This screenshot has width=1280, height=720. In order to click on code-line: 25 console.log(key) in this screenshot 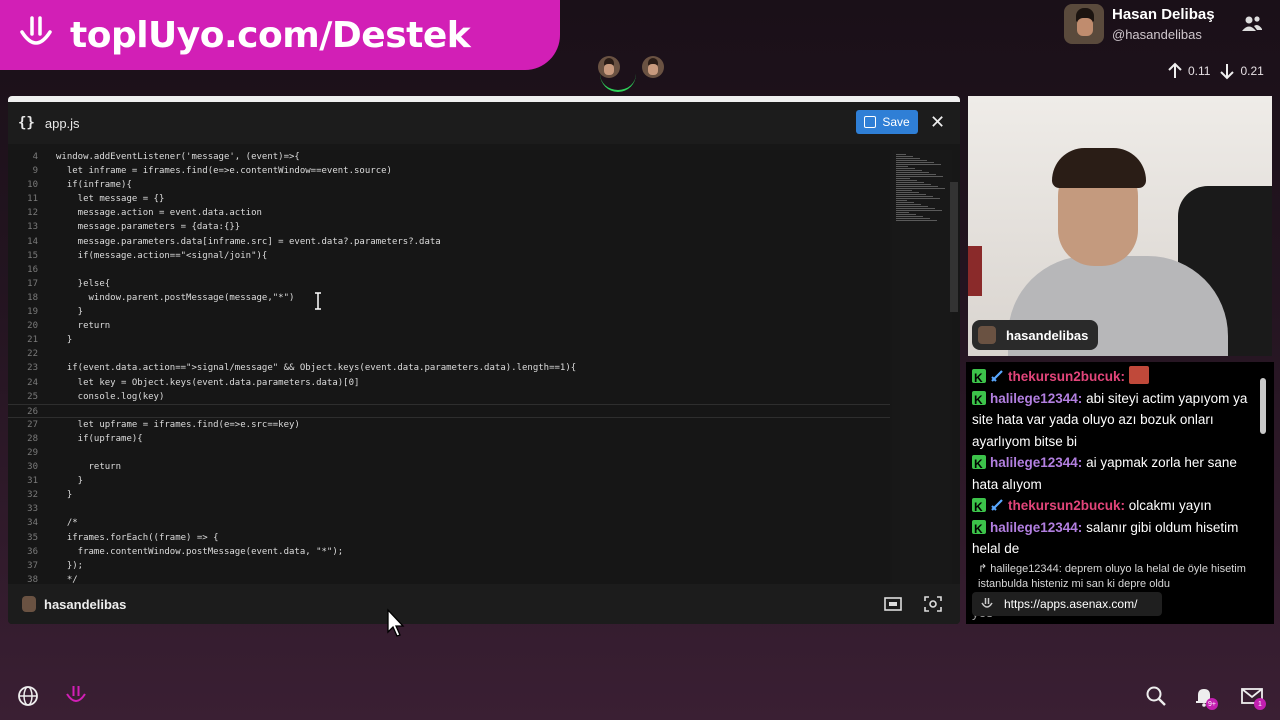, I will do `click(449, 397)`.